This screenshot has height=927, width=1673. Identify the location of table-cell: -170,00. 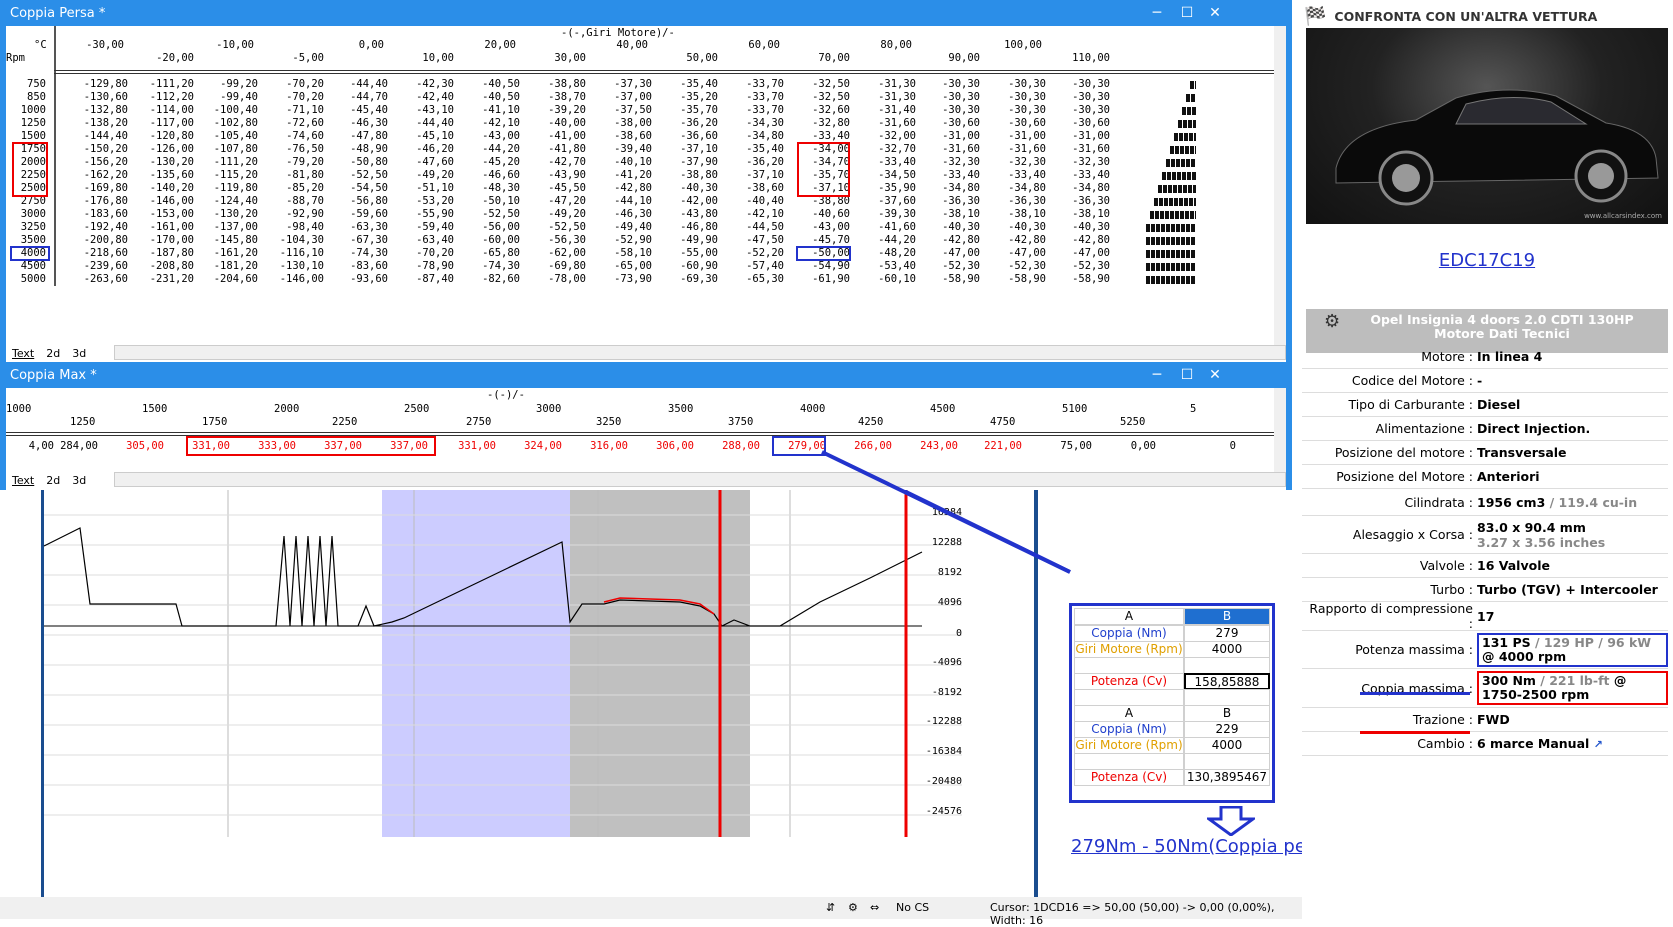
(161, 240).